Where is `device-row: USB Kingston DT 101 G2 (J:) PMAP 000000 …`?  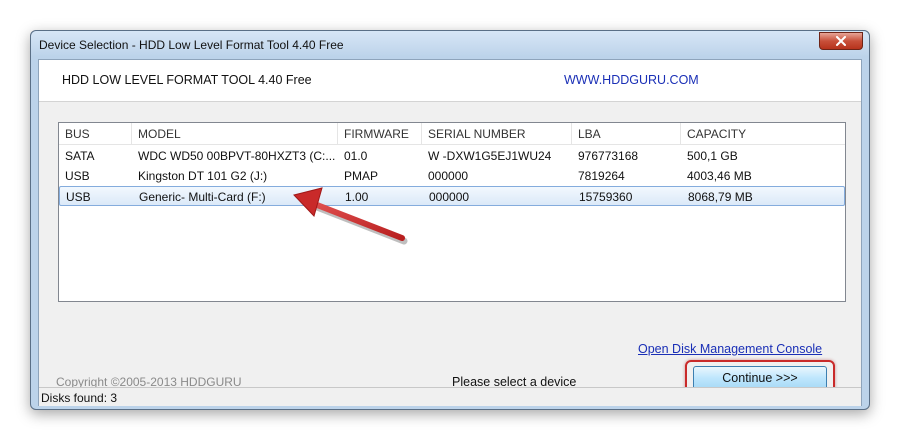
device-row: USB Kingston DT 101 G2 (J:) PMAP 000000 … is located at coordinates (452, 176).